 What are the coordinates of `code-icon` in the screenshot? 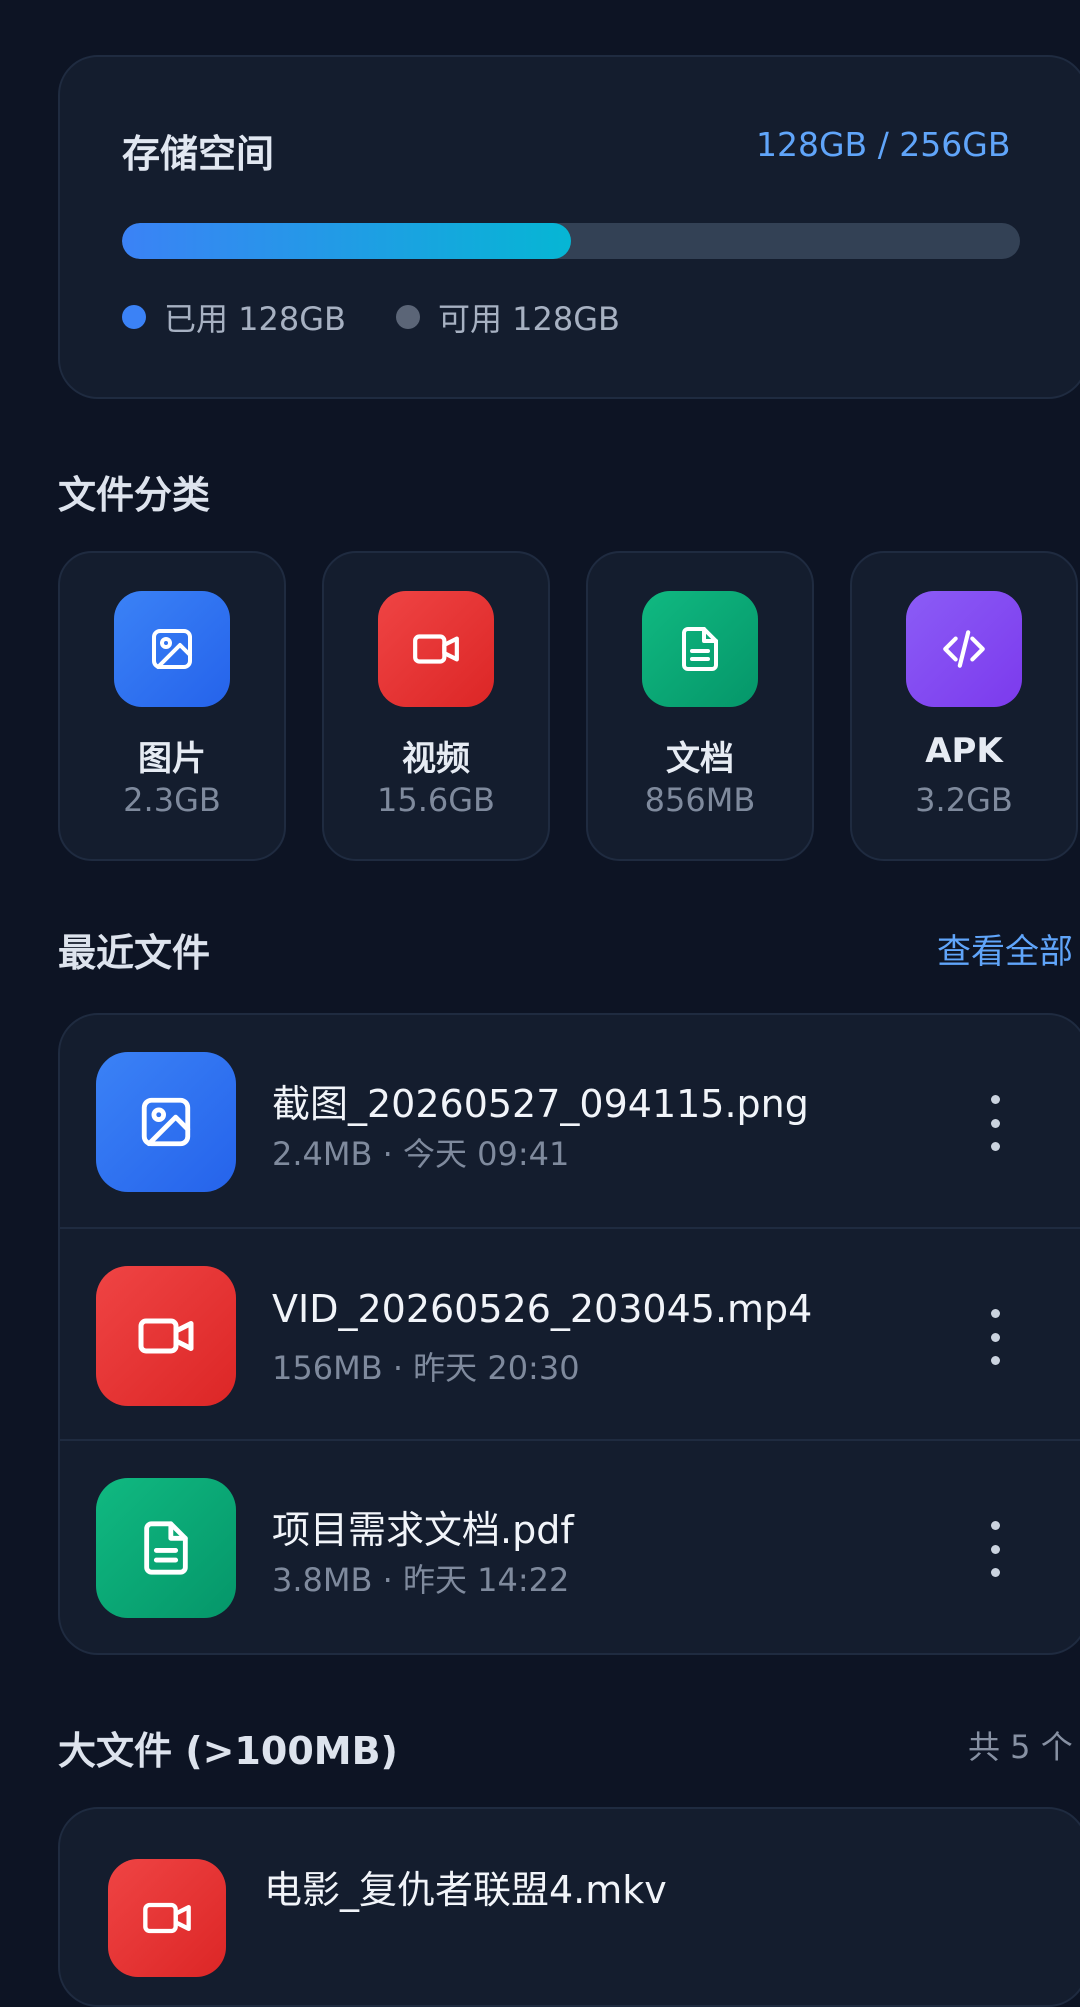 It's located at (964, 649).